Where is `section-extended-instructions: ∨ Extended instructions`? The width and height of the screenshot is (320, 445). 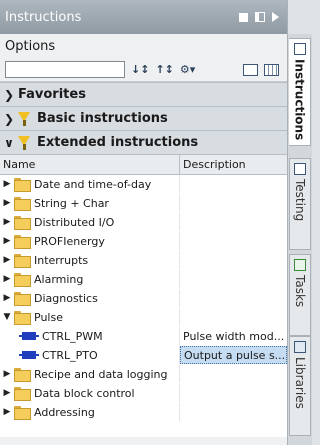 section-extended-instructions: ∨ Extended instructions is located at coordinates (143, 142).